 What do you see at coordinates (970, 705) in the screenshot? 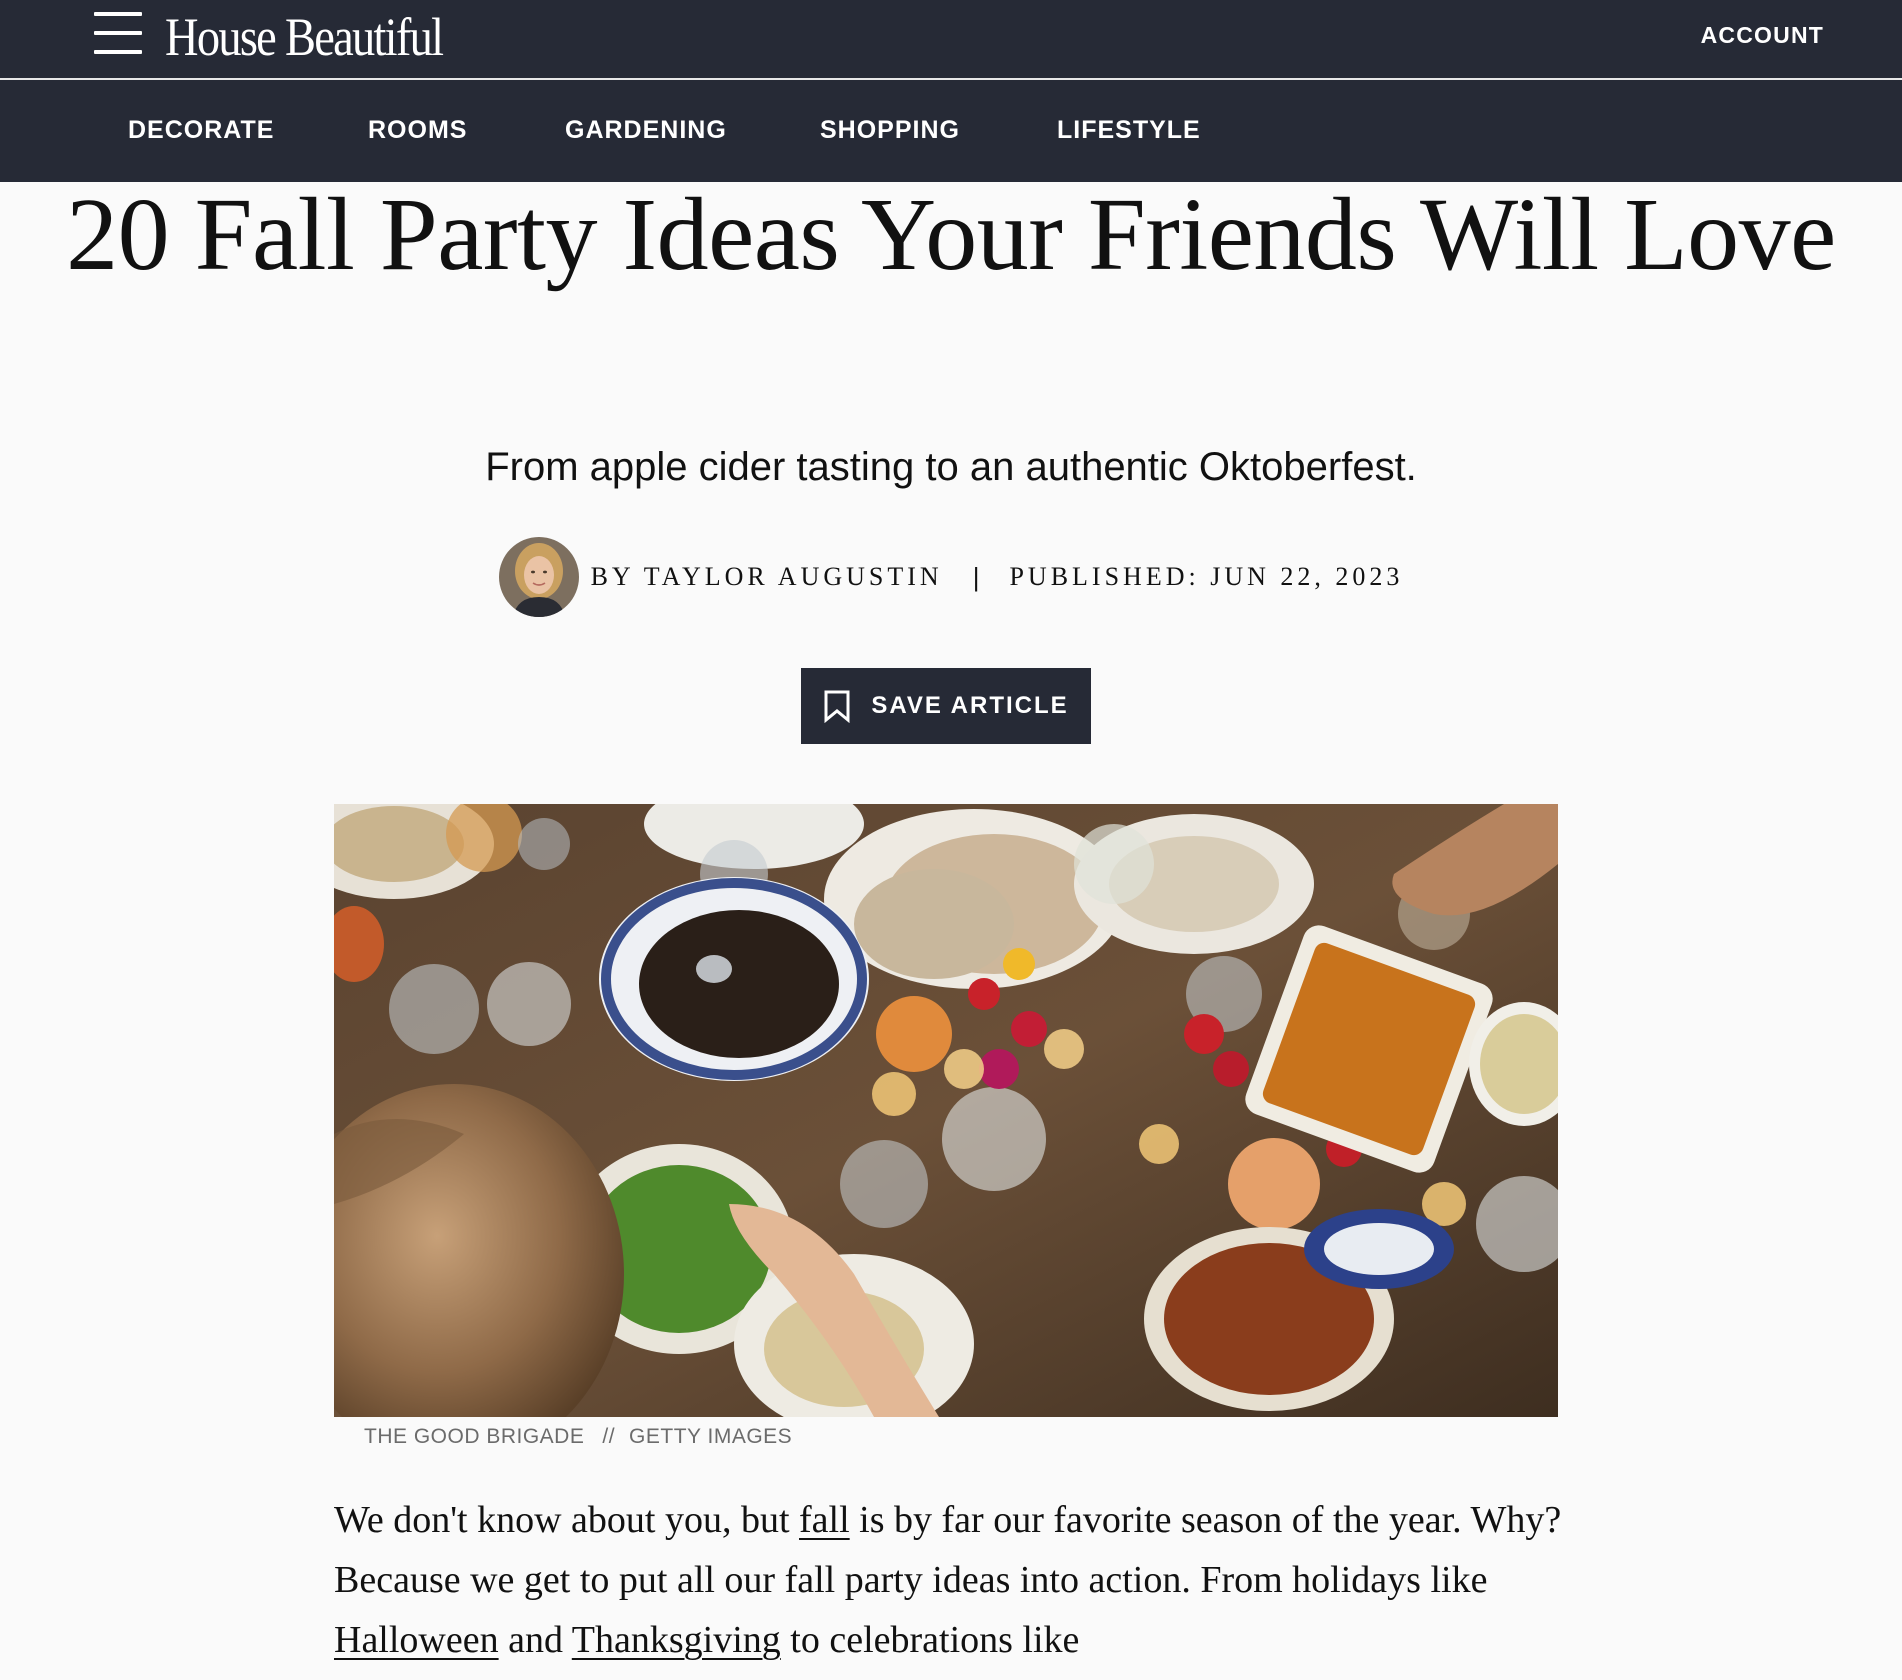
I see `save-article-label: SAVE ARTICLE` at bounding box center [970, 705].